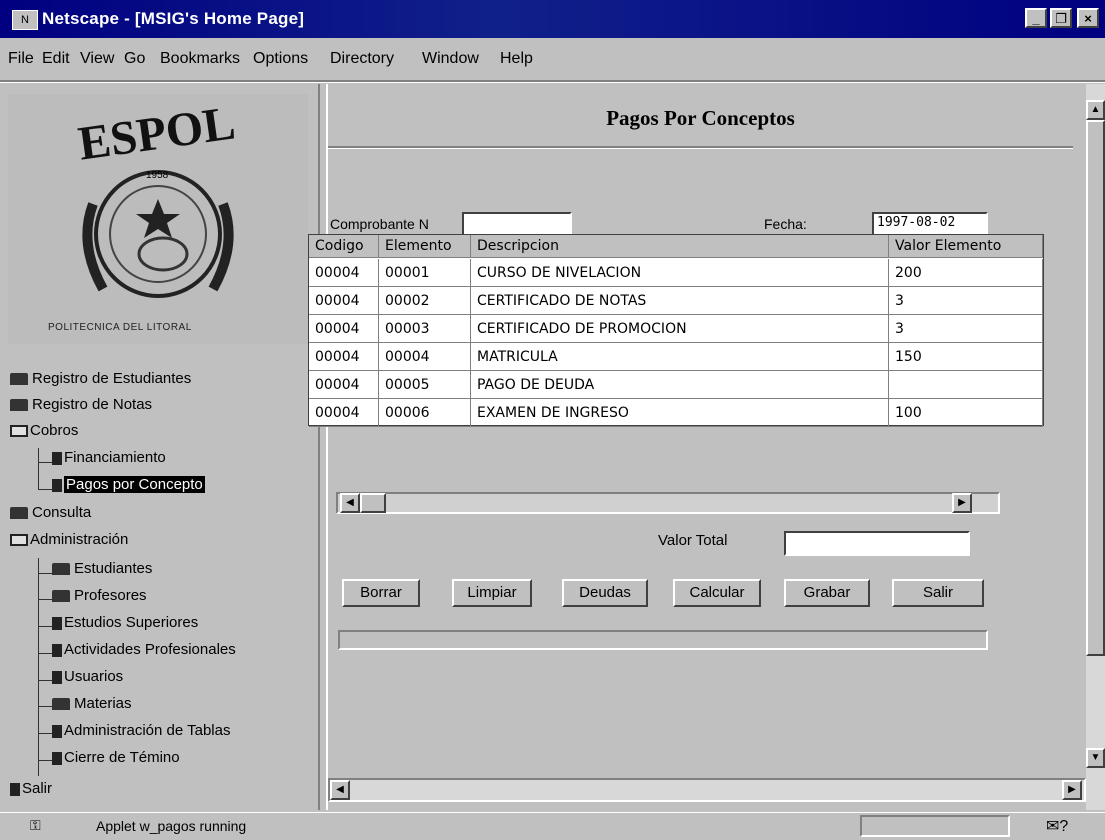 The image size is (1105, 840). What do you see at coordinates (94, 676) in the screenshot?
I see `nav-label: Usuarios` at bounding box center [94, 676].